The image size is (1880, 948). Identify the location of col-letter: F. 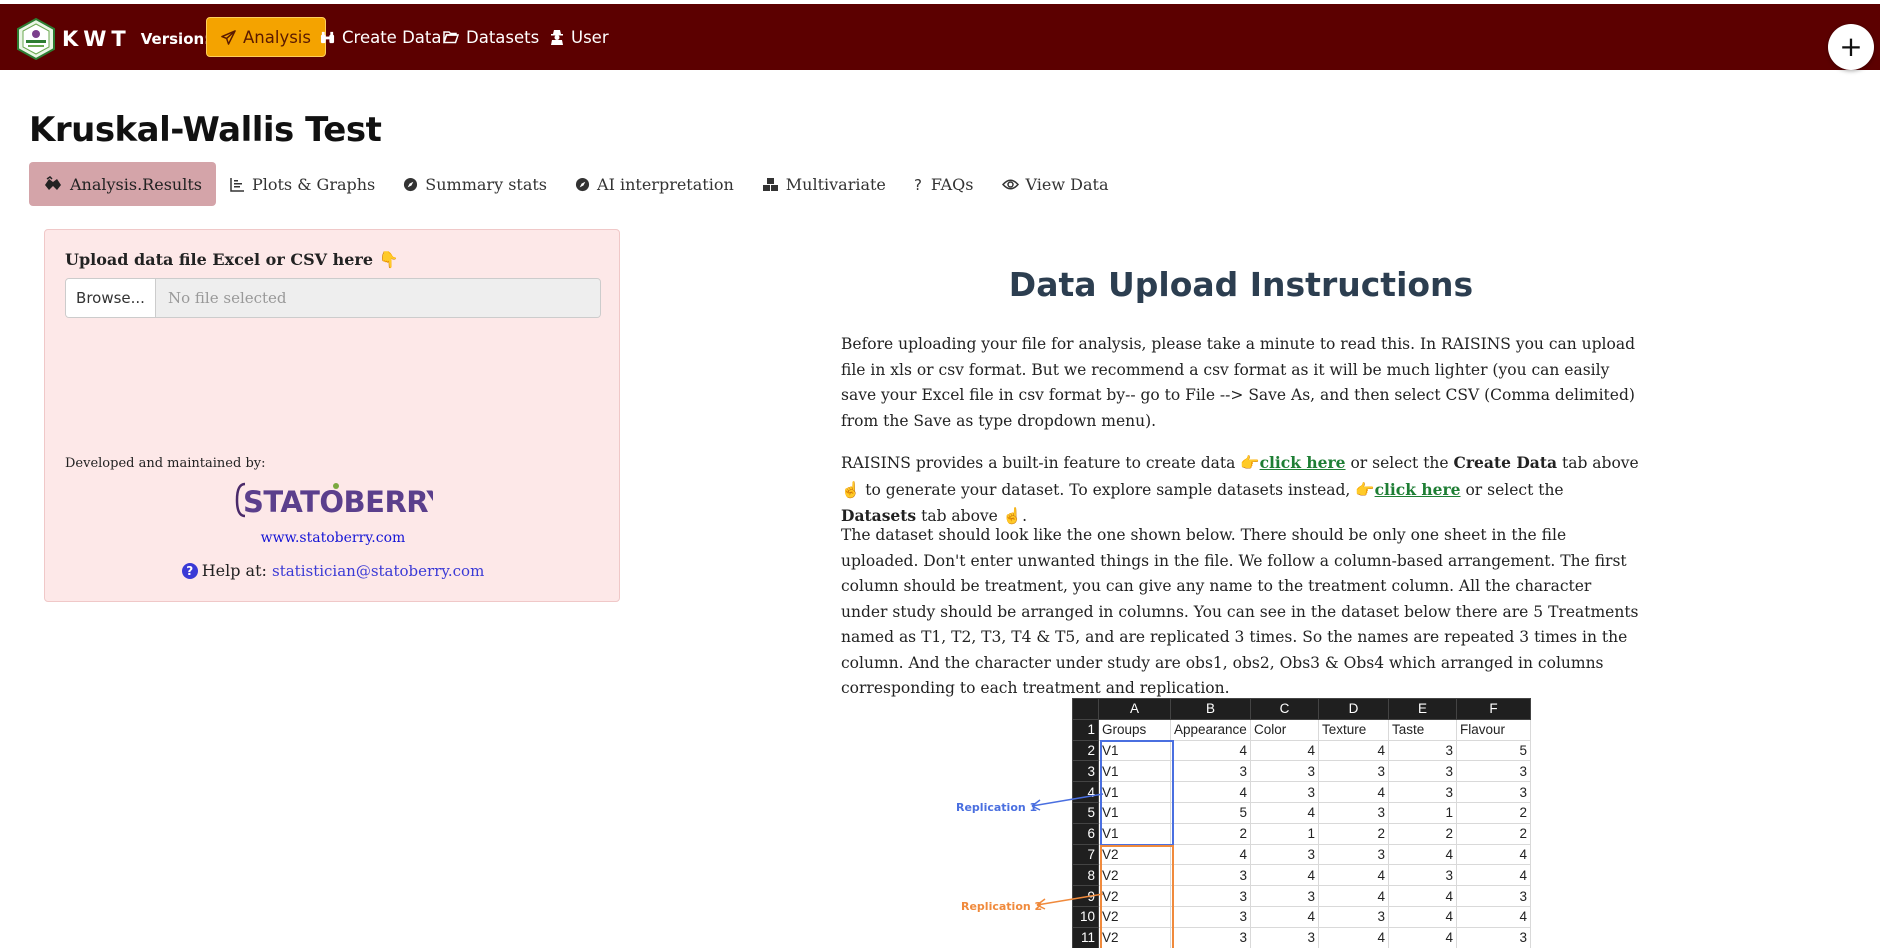
(1493, 709).